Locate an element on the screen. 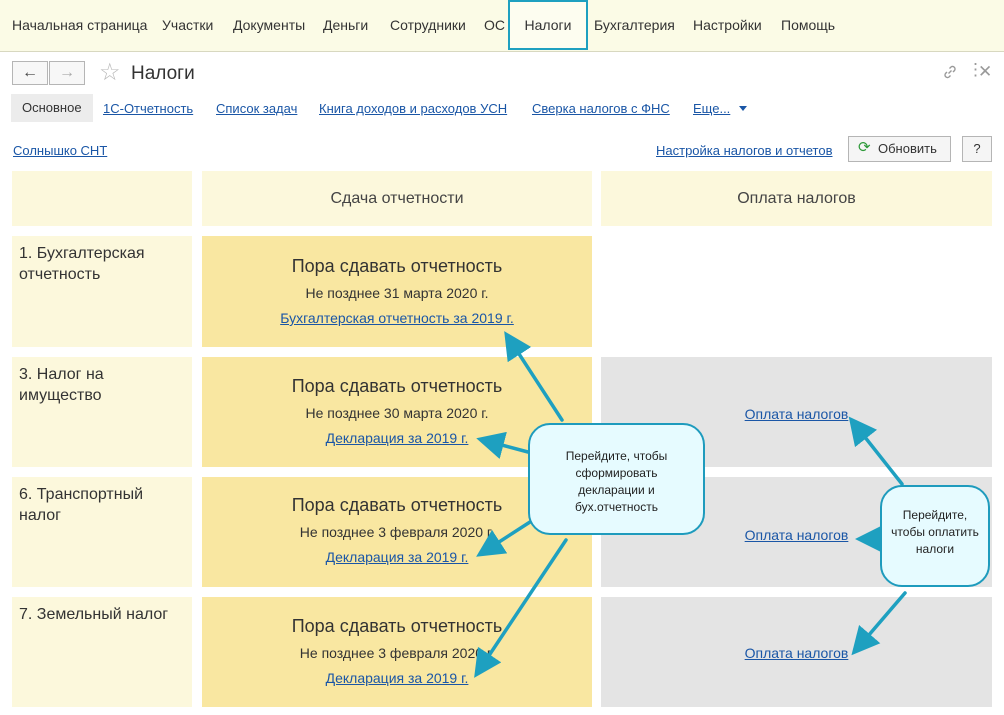 The height and width of the screenshot is (715, 1004). land-tax-declaration-link: Декларация за 2019 г. is located at coordinates (397, 678).